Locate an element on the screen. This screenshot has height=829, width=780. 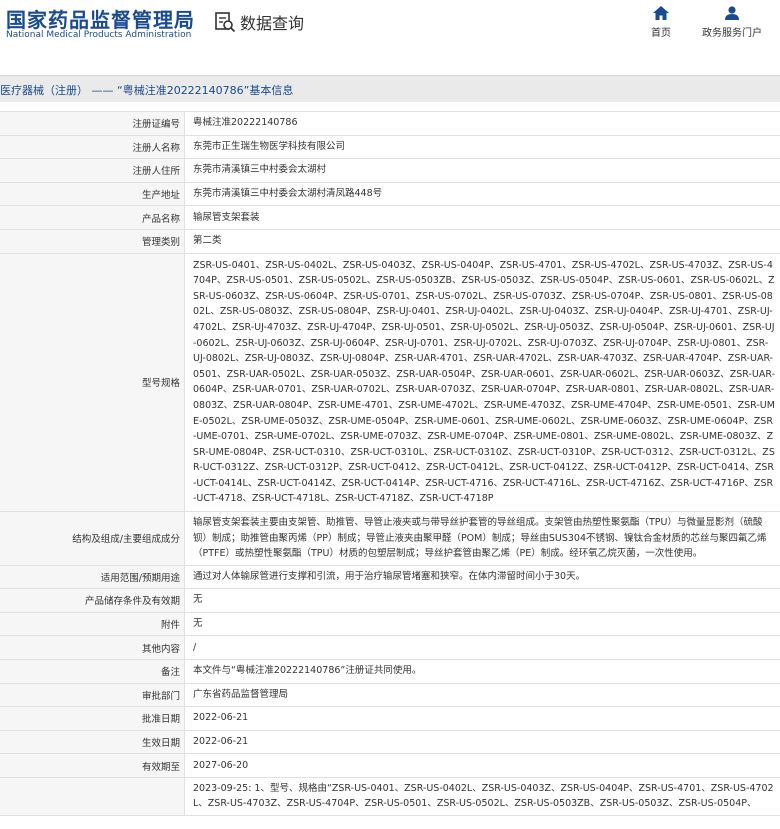
table-row: 产品名称 输尿管支架套装 is located at coordinates (390, 217).